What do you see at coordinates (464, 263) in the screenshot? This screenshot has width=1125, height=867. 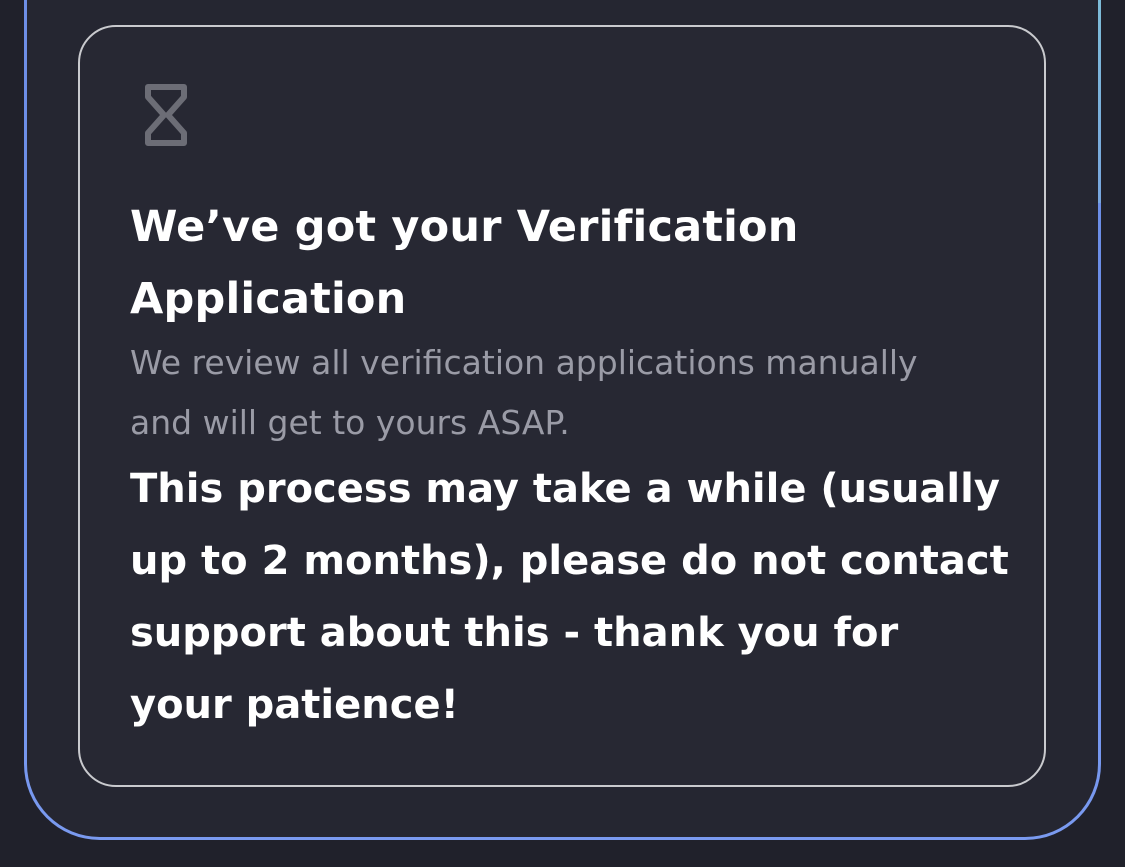 I see `card-title: We’ve got your Verification Application` at bounding box center [464, 263].